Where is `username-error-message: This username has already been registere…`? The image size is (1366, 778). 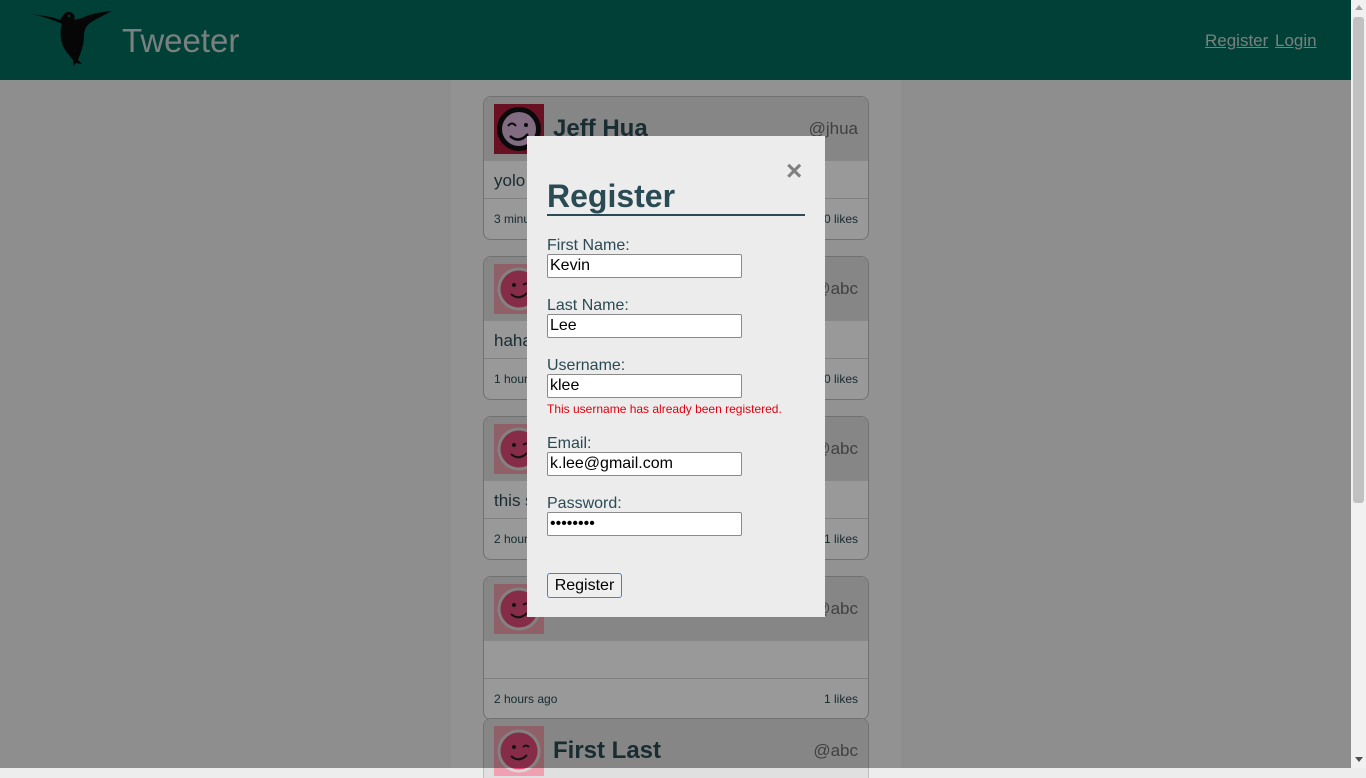
username-error-message: This username has already been registere… is located at coordinates (664, 409).